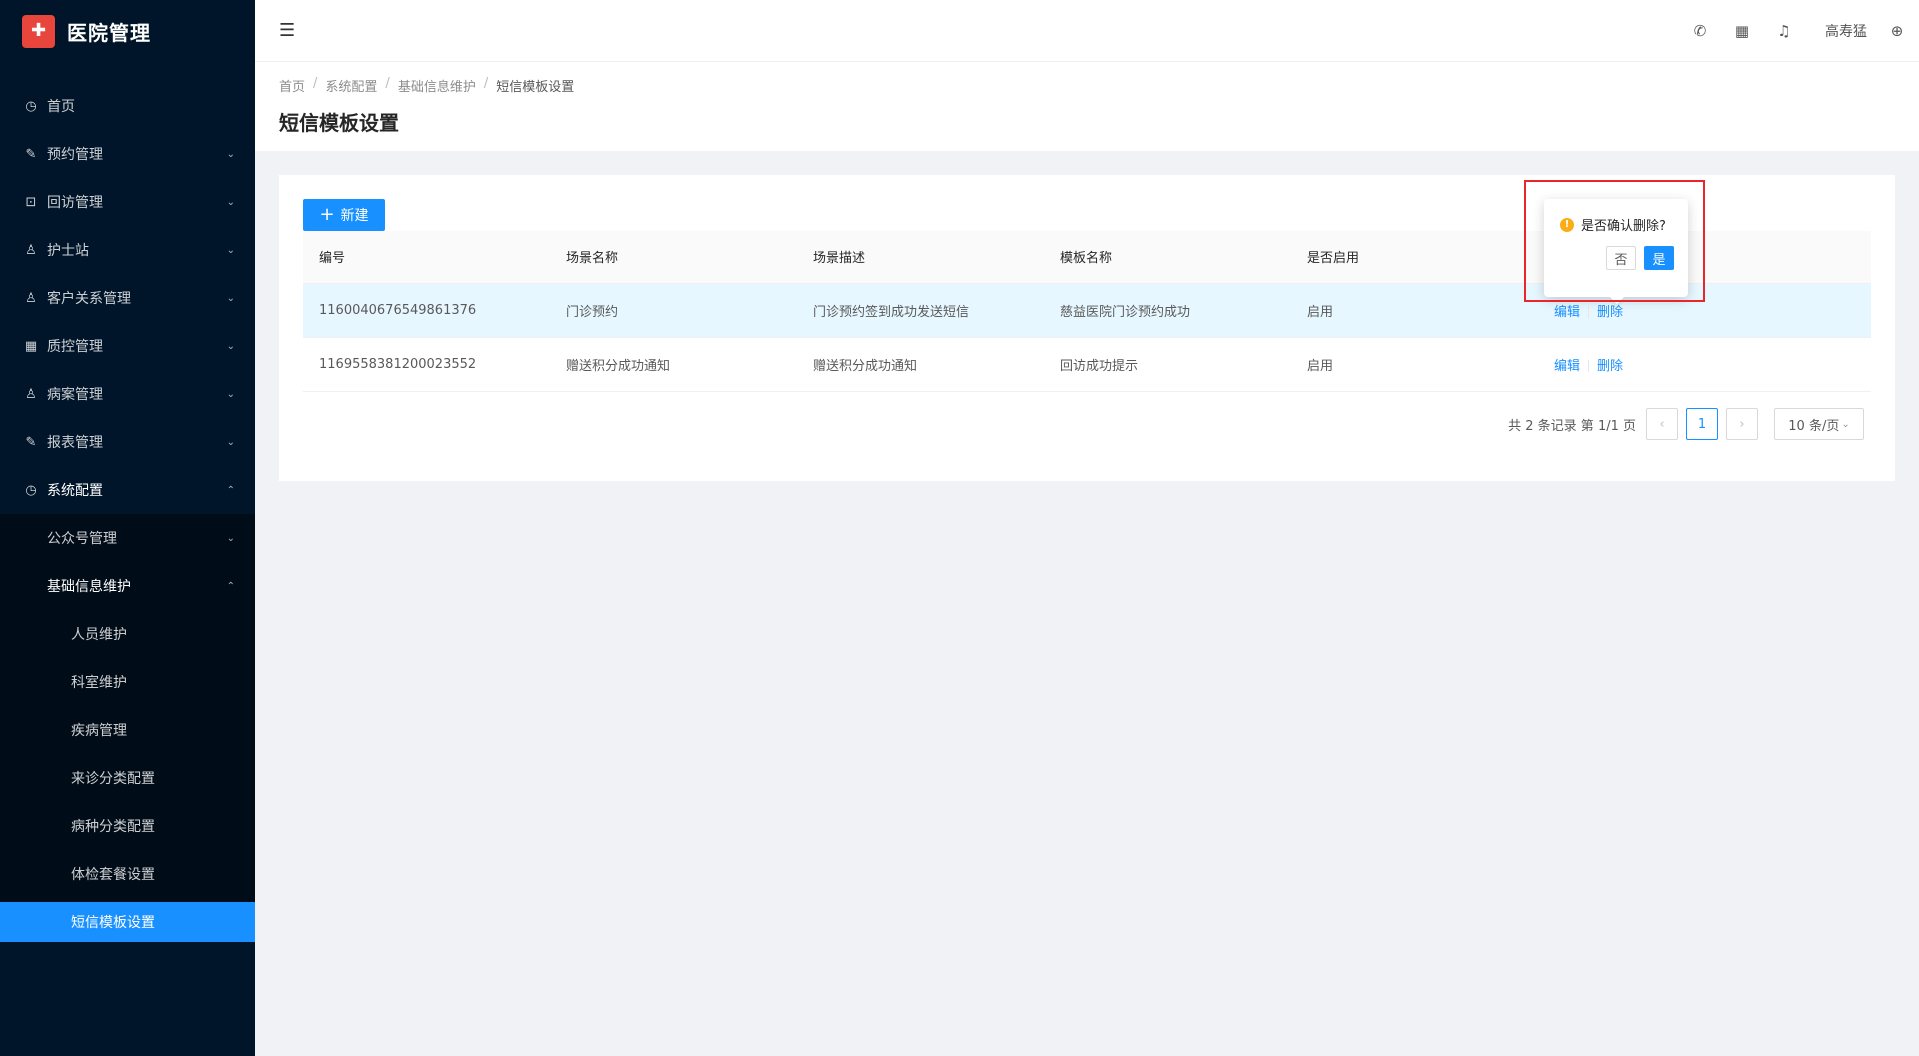  What do you see at coordinates (292, 85) in the screenshot?
I see `breadcrumb-item: 首页` at bounding box center [292, 85].